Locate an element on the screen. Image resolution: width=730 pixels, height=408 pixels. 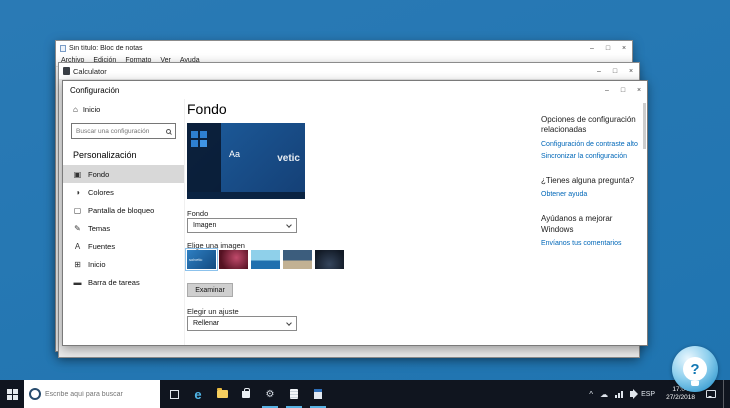
choose-image-label: Elige una imagen is located at coordinates (216, 245).